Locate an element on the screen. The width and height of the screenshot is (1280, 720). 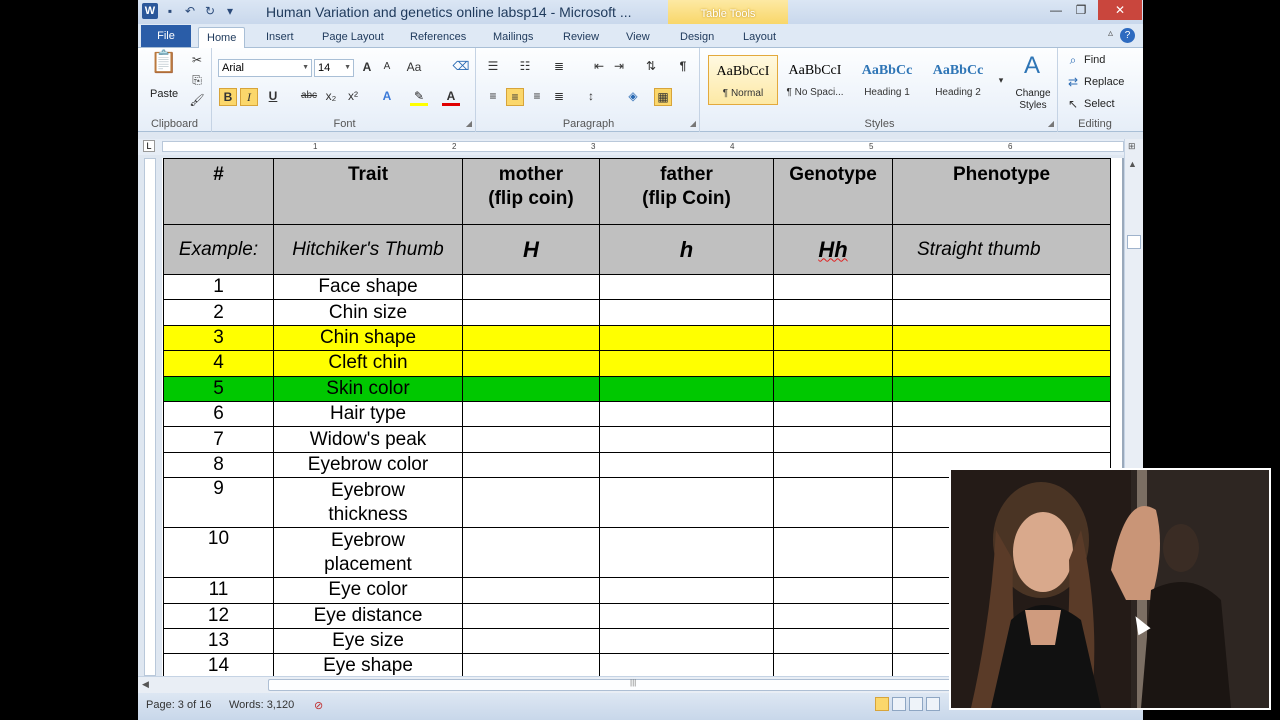
style-heading-1: AaBbCc Heading 1 is located at coordinates (887, 80).